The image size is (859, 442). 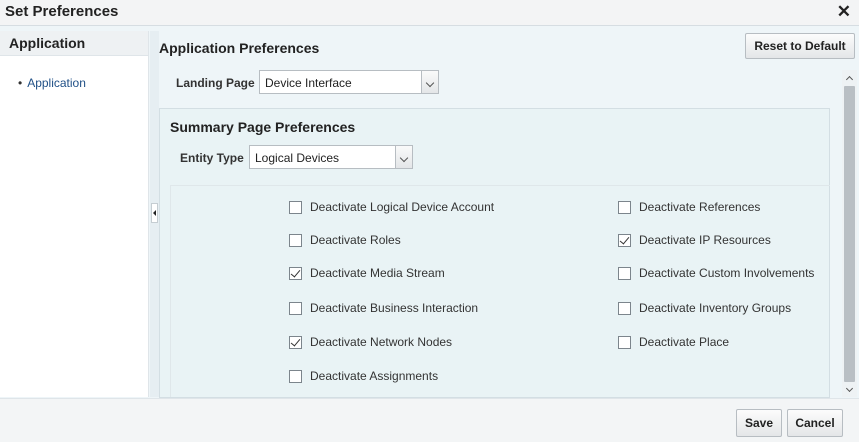 What do you see at coordinates (377, 273) in the screenshot?
I see `checkbox-label: Deactivate Media Stream` at bounding box center [377, 273].